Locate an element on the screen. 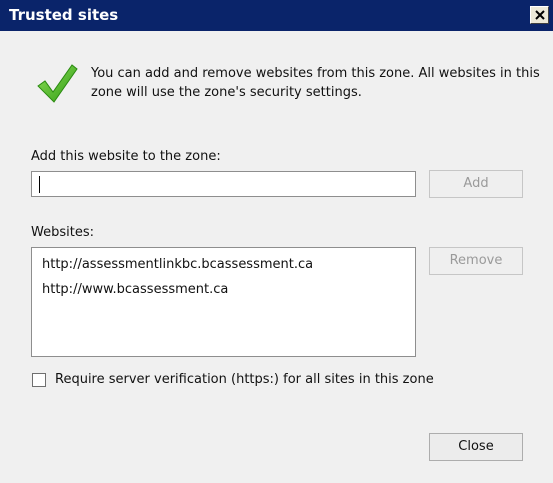  website-input is located at coordinates (223, 184).